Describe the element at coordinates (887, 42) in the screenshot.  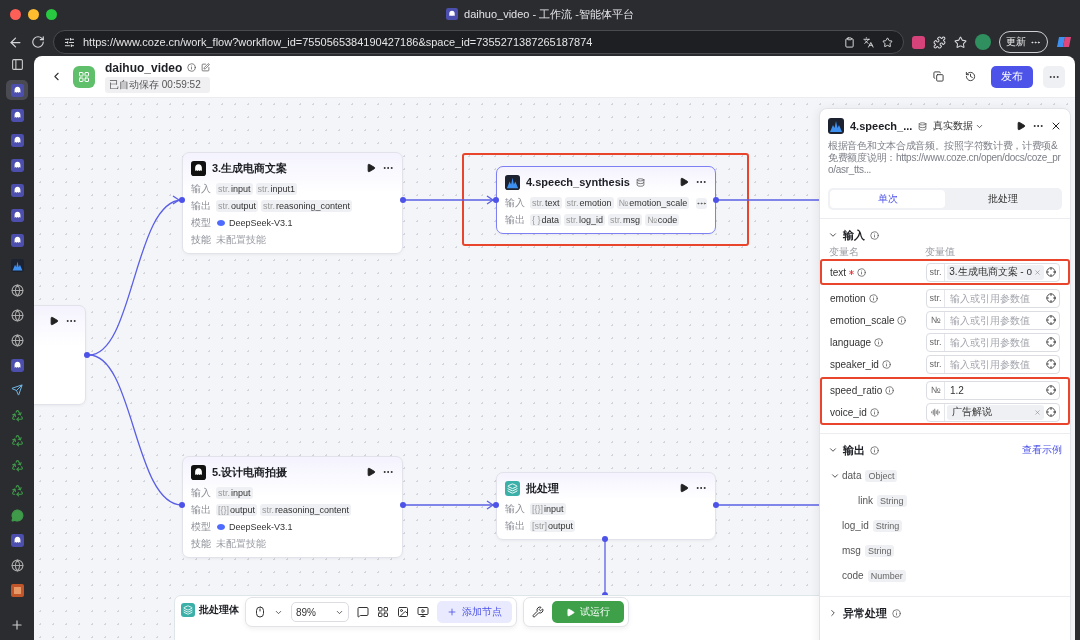
I see `favorite-icon` at that location.